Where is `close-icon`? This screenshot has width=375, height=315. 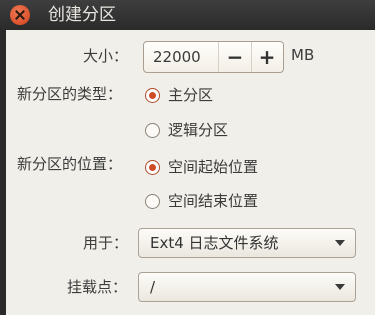
close-icon is located at coordinates (20, 15).